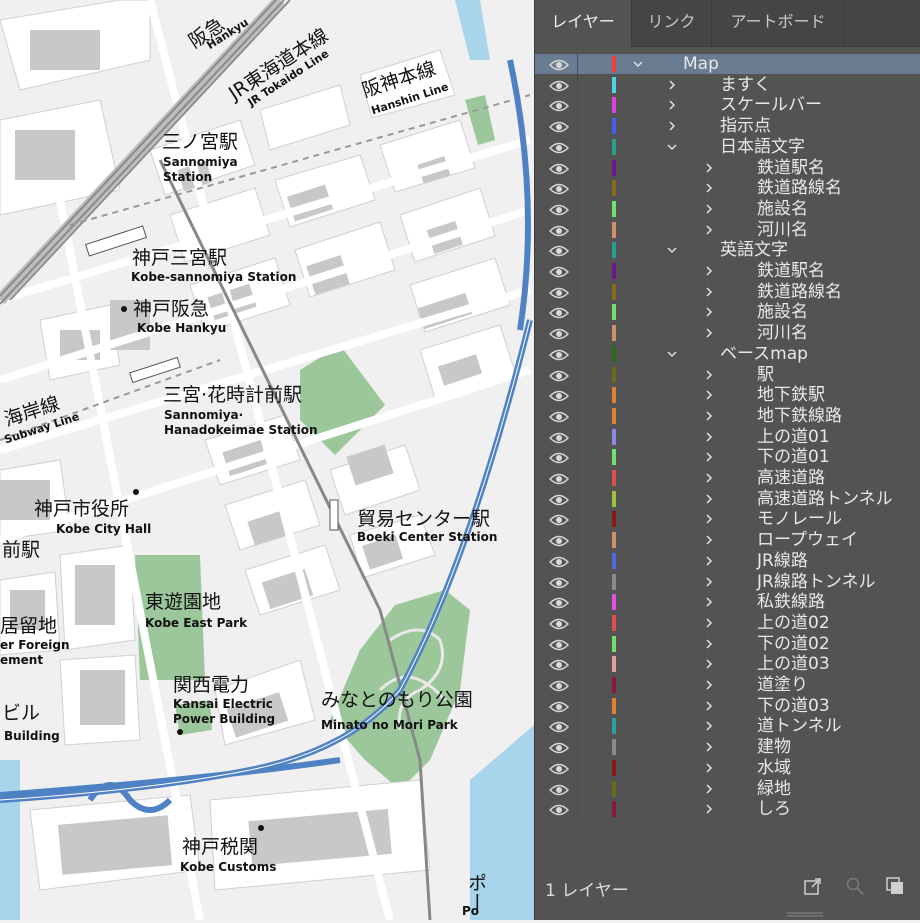 The height and width of the screenshot is (923, 920). I want to click on export-icon, so click(813, 886).